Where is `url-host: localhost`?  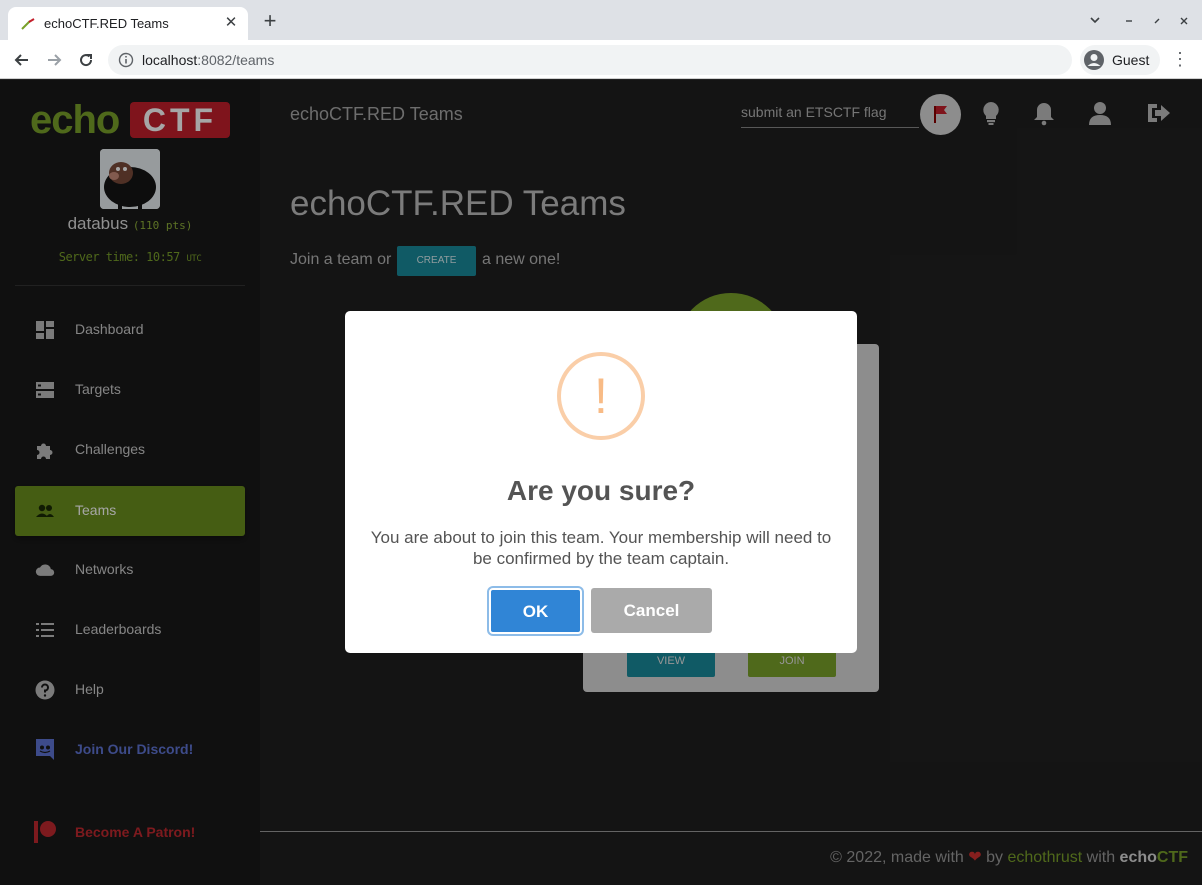
url-host: localhost is located at coordinates (170, 60).